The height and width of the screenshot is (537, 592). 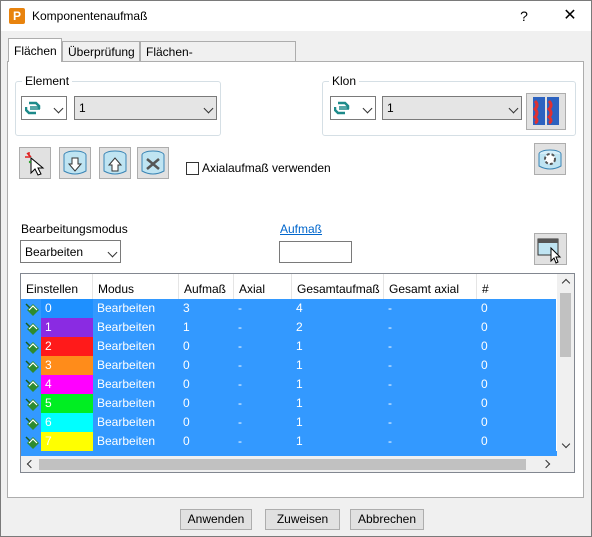 What do you see at coordinates (44, 108) in the screenshot?
I see `element-type-dropdown` at bounding box center [44, 108].